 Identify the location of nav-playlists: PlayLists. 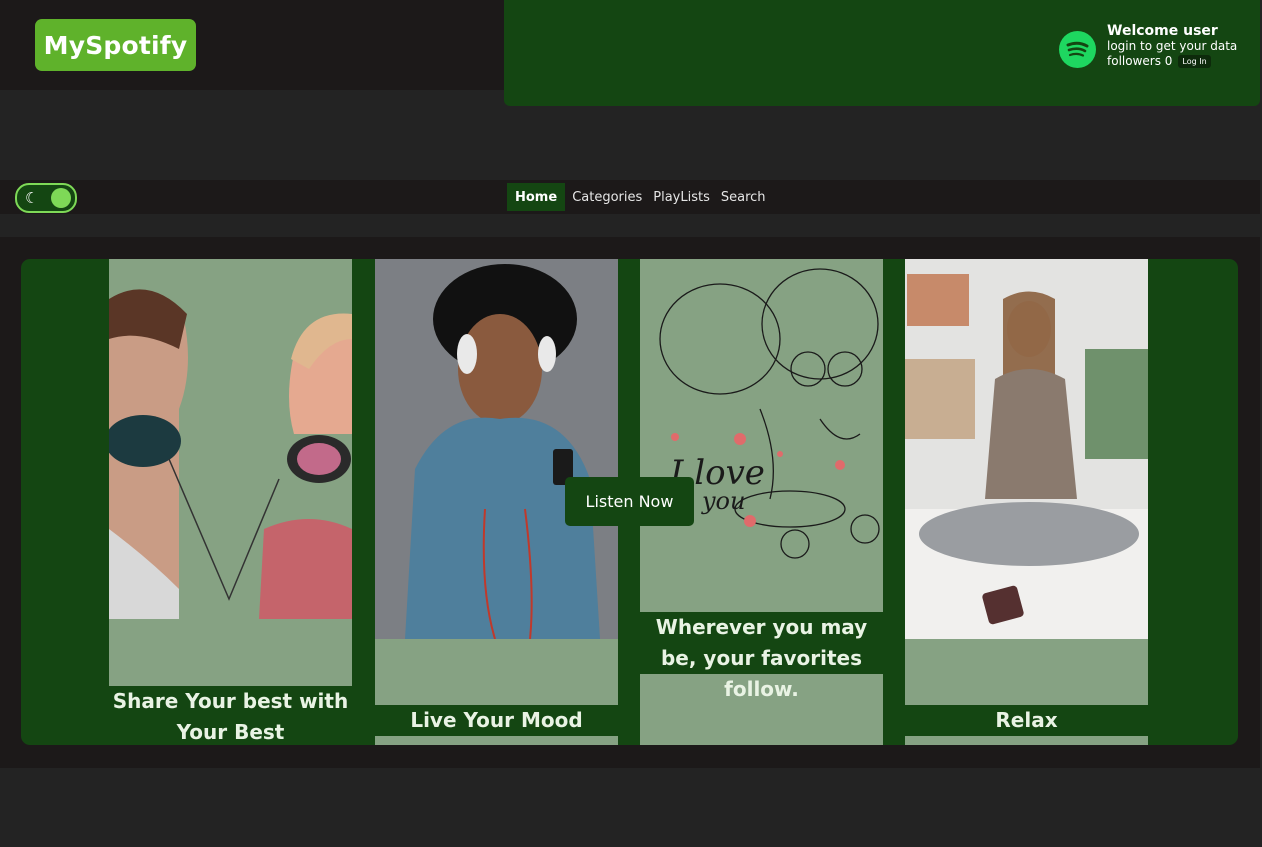
(681, 197).